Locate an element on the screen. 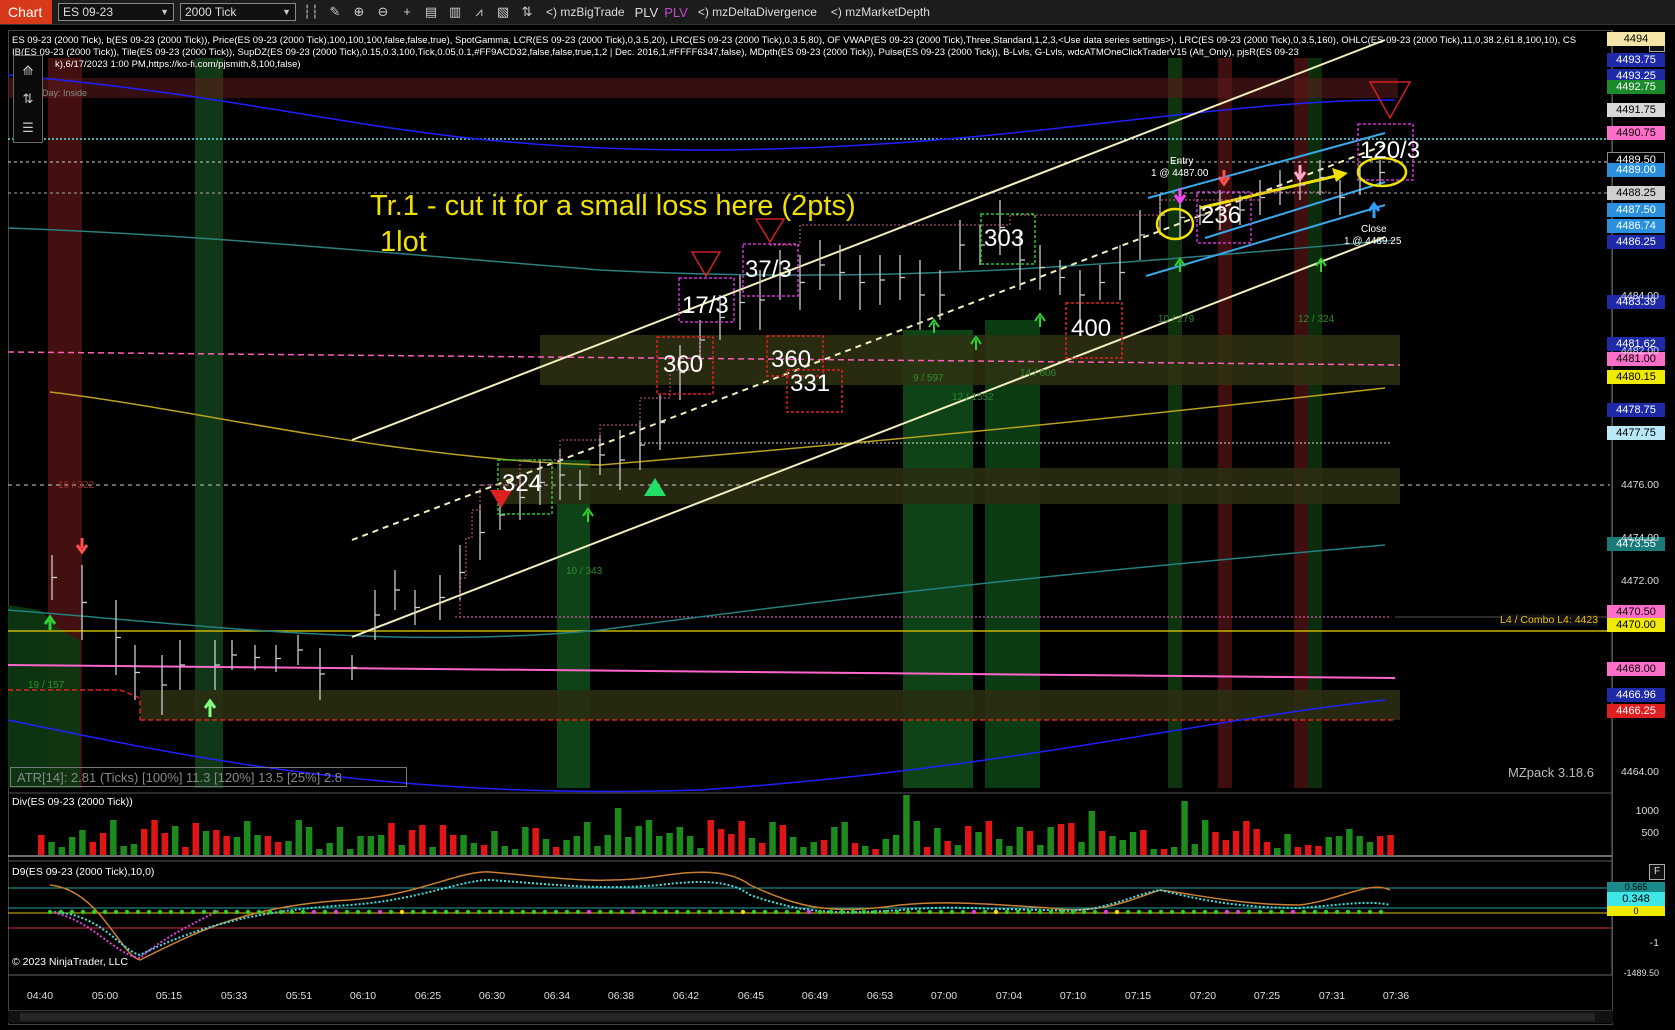 Image resolution: width=1675 pixels, height=1030 pixels. cluster-label: 9 / 597 is located at coordinates (928, 378).